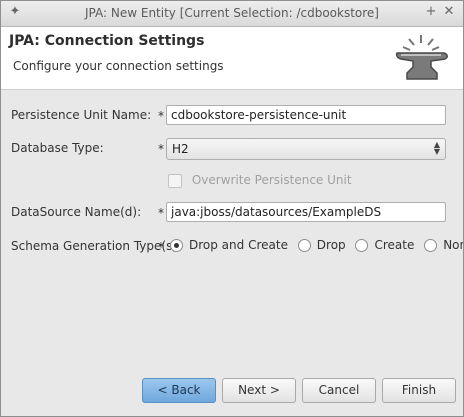  I want to click on cancel-button: Cancel, so click(339, 390).